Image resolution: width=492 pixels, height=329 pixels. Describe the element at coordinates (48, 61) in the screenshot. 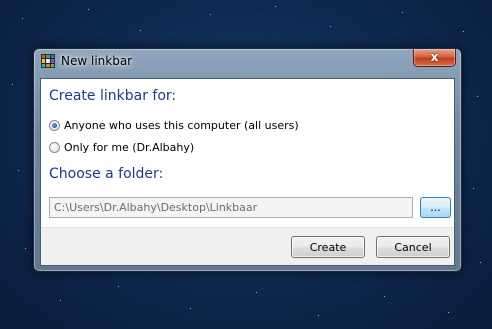

I see `linkbar-grid-icon` at that location.